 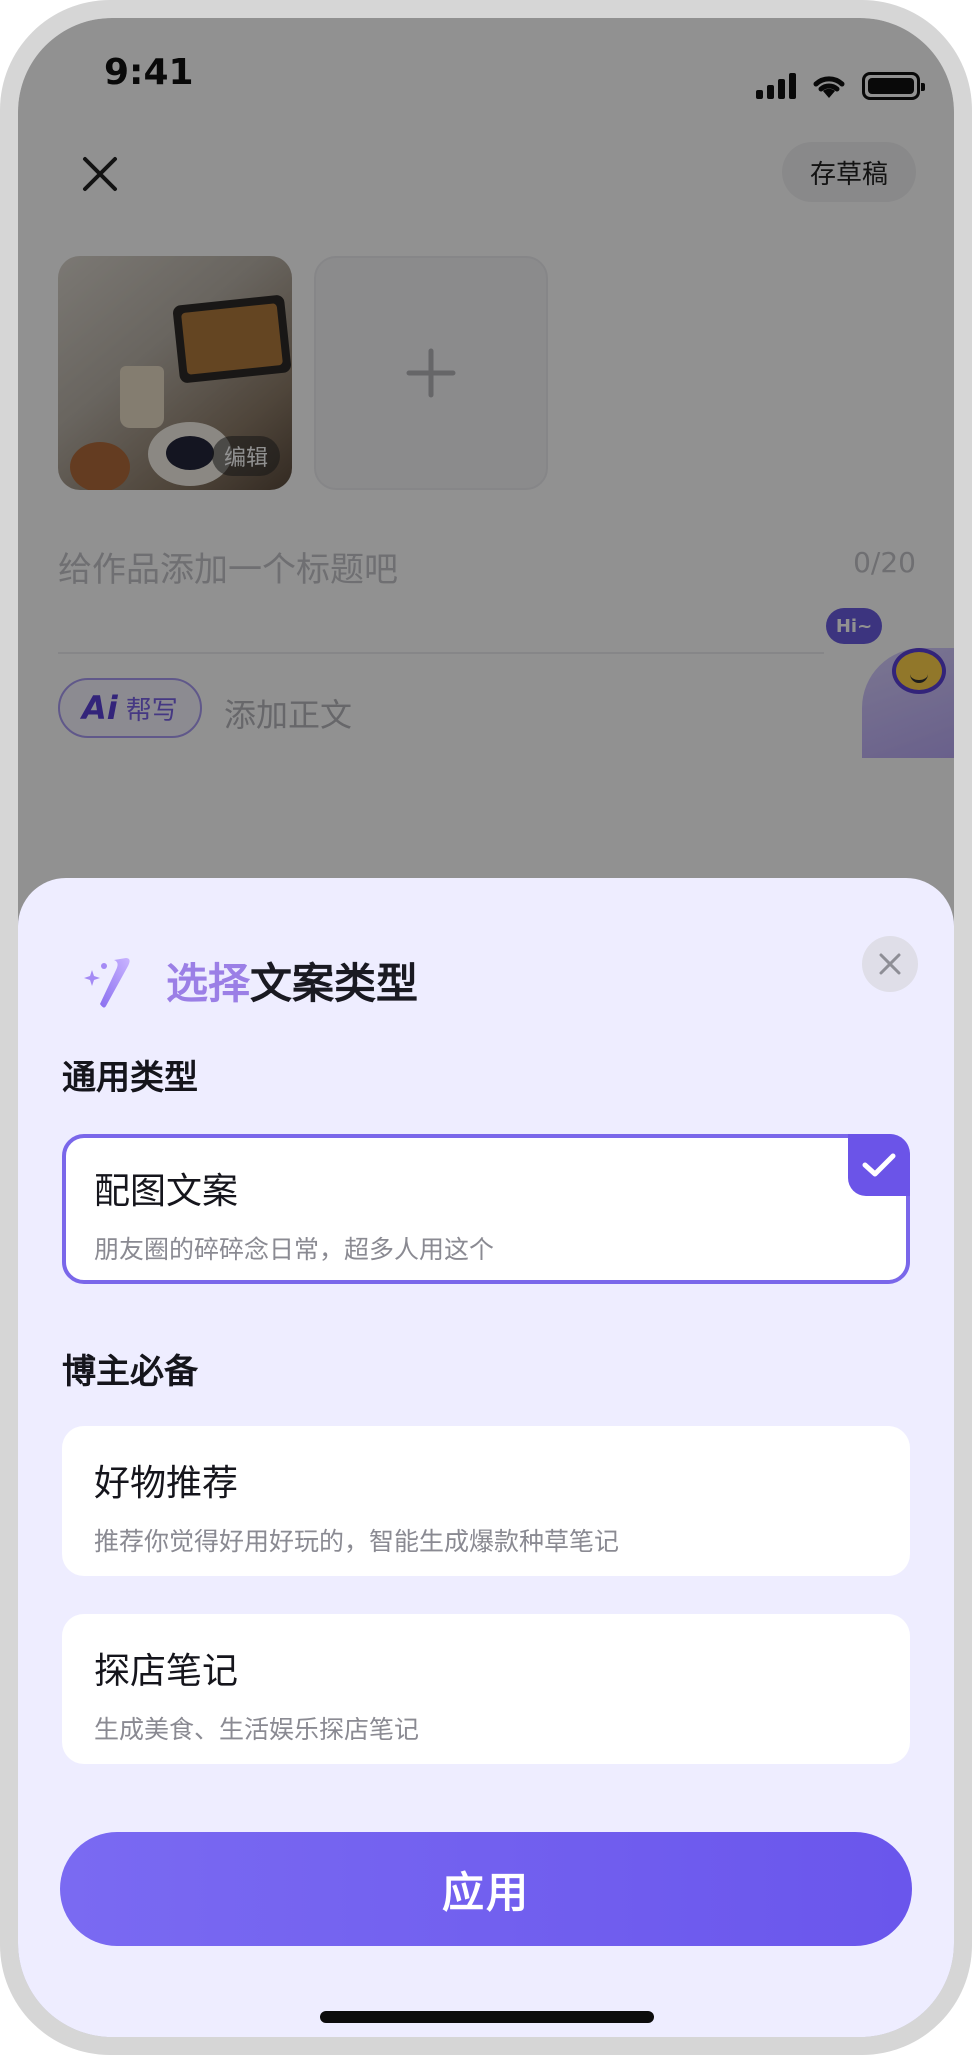 I want to click on apply-button: 应用, so click(x=486, y=1889).